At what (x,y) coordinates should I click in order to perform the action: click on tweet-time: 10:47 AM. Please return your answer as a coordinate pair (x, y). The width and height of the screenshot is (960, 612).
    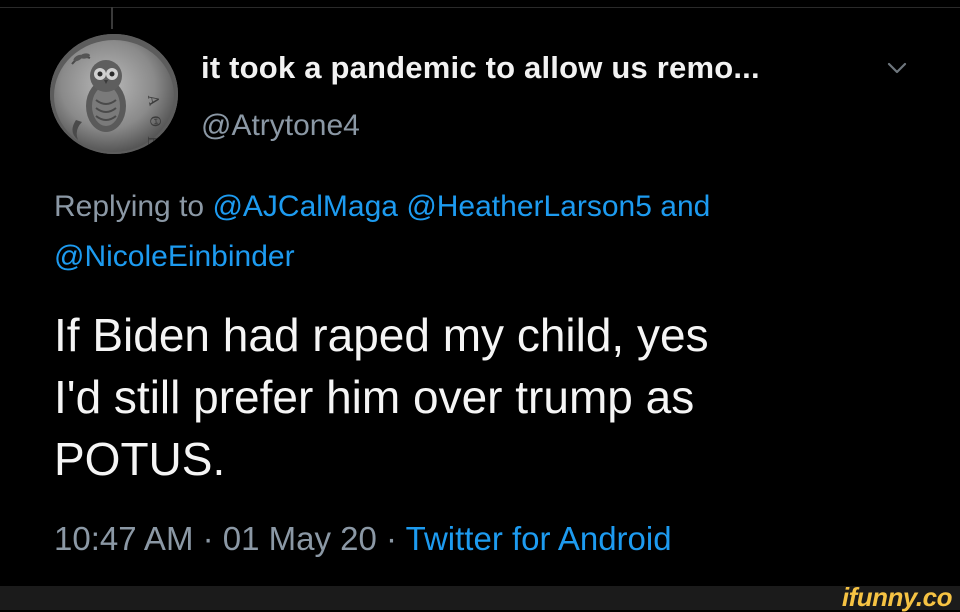
    Looking at the image, I should click on (123, 538).